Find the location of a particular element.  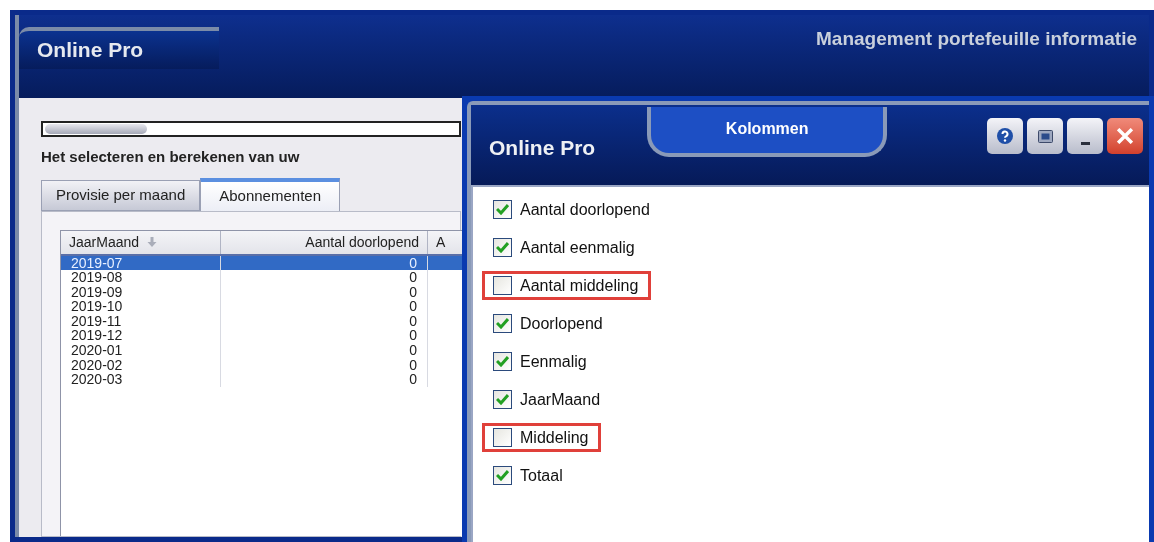

close-icon is located at coordinates (1125, 136).